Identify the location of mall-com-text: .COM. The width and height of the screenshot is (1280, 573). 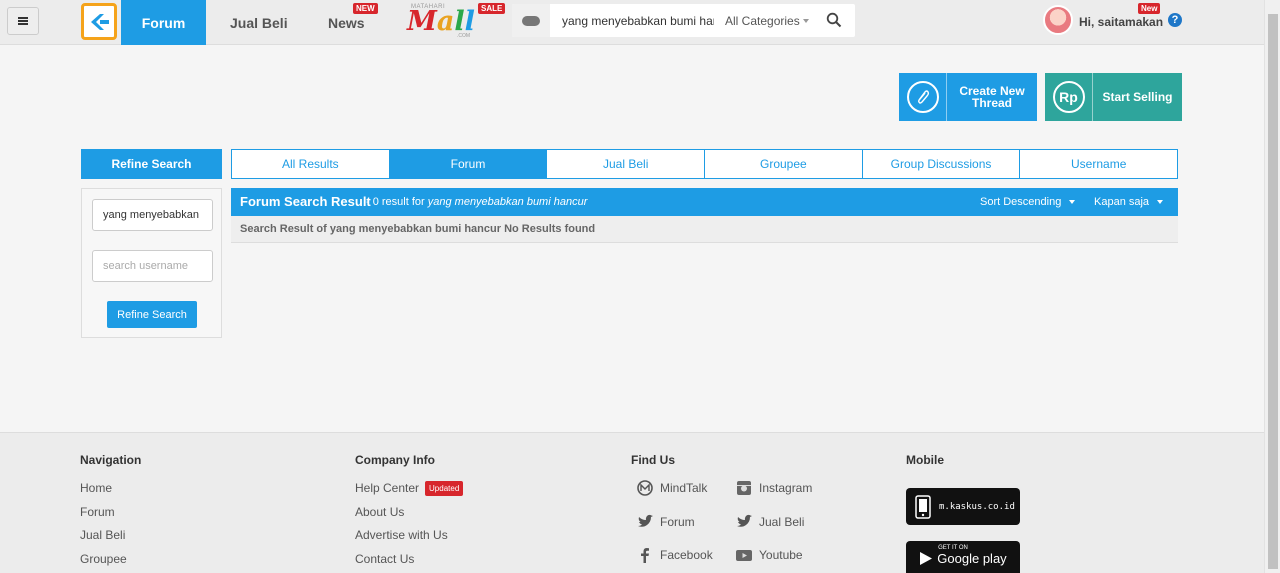
(464, 36).